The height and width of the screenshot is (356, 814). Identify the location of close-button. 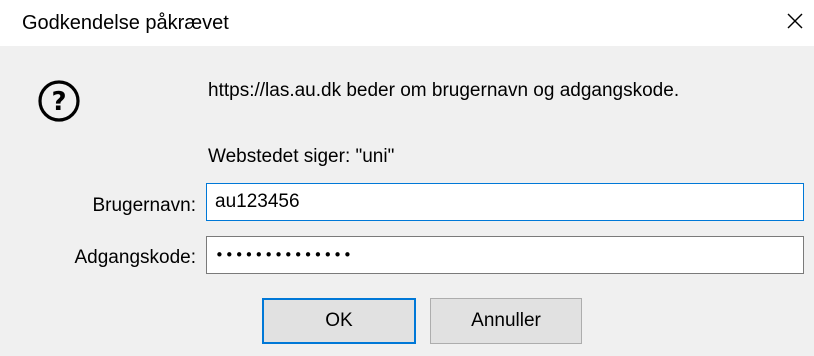
(795, 21).